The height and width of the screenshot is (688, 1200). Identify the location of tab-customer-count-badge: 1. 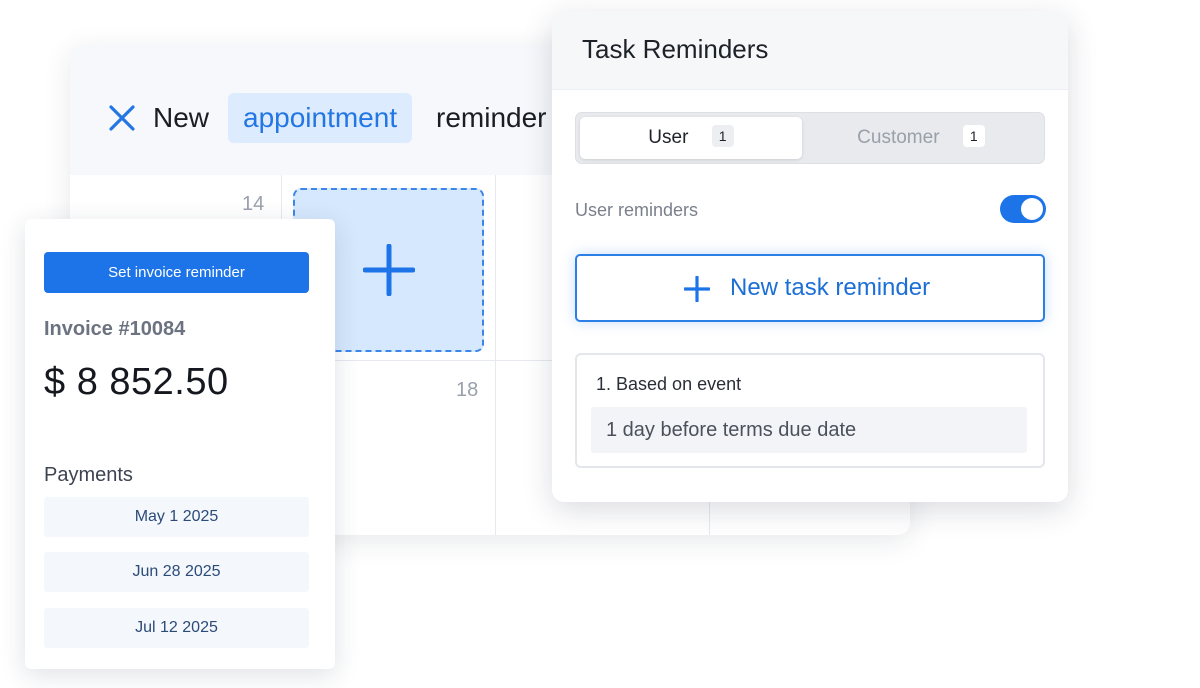
(973, 136).